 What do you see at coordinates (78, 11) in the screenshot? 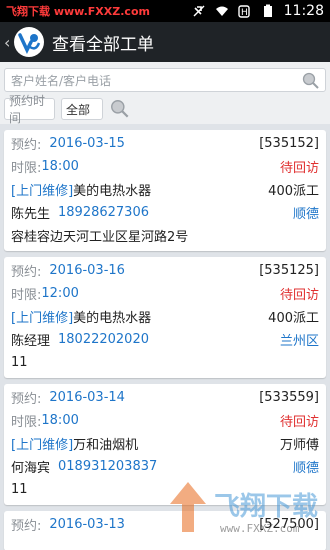
I see `status-watermark: 飞翔下载 www.FXXZ.com` at bounding box center [78, 11].